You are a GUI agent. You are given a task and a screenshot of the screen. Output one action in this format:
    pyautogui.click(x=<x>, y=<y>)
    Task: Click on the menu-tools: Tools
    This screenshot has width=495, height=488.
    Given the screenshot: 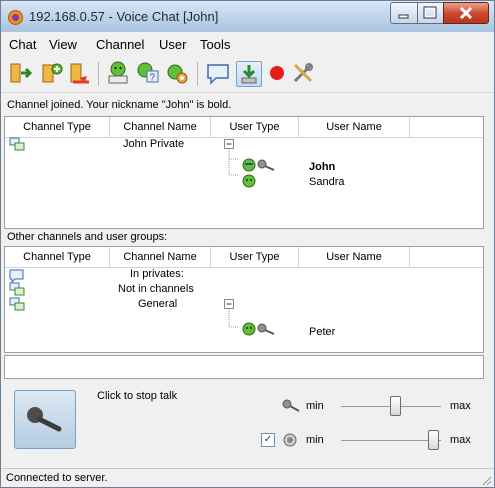 What is the action you would take?
    pyautogui.click(x=215, y=44)
    